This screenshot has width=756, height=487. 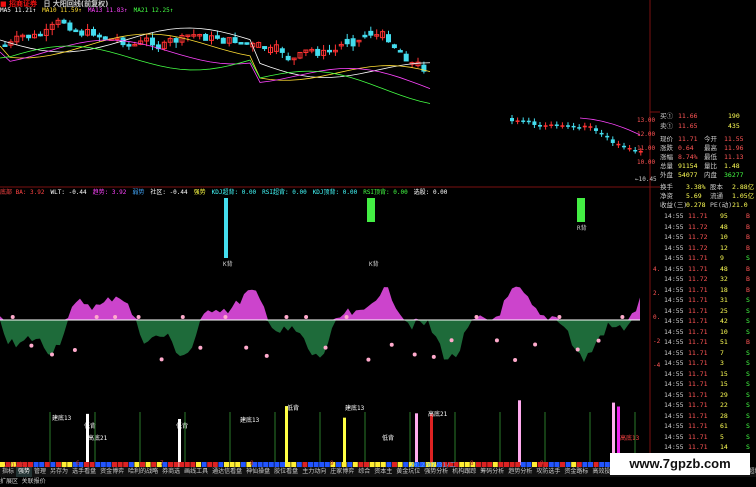 What do you see at coordinates (492, 472) in the screenshot?
I see `tab-19: 筹码分析` at bounding box center [492, 472].